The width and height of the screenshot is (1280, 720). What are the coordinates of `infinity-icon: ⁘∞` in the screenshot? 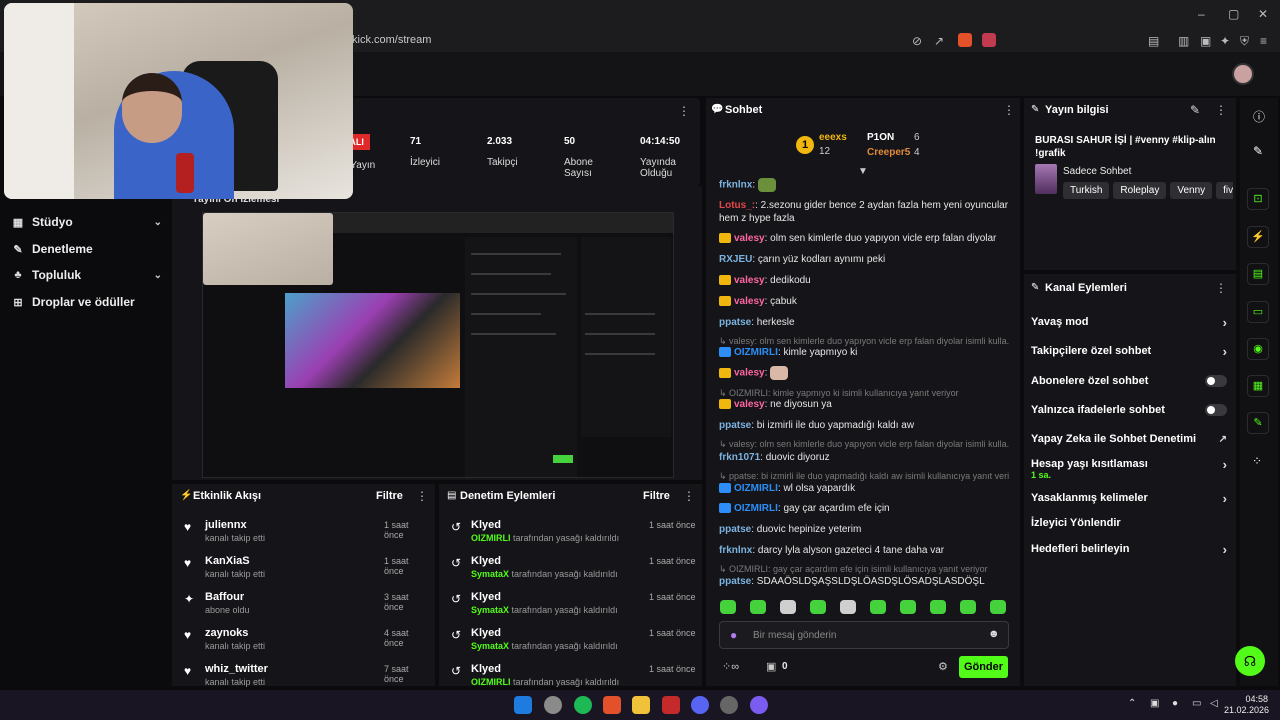 It's located at (730, 666).